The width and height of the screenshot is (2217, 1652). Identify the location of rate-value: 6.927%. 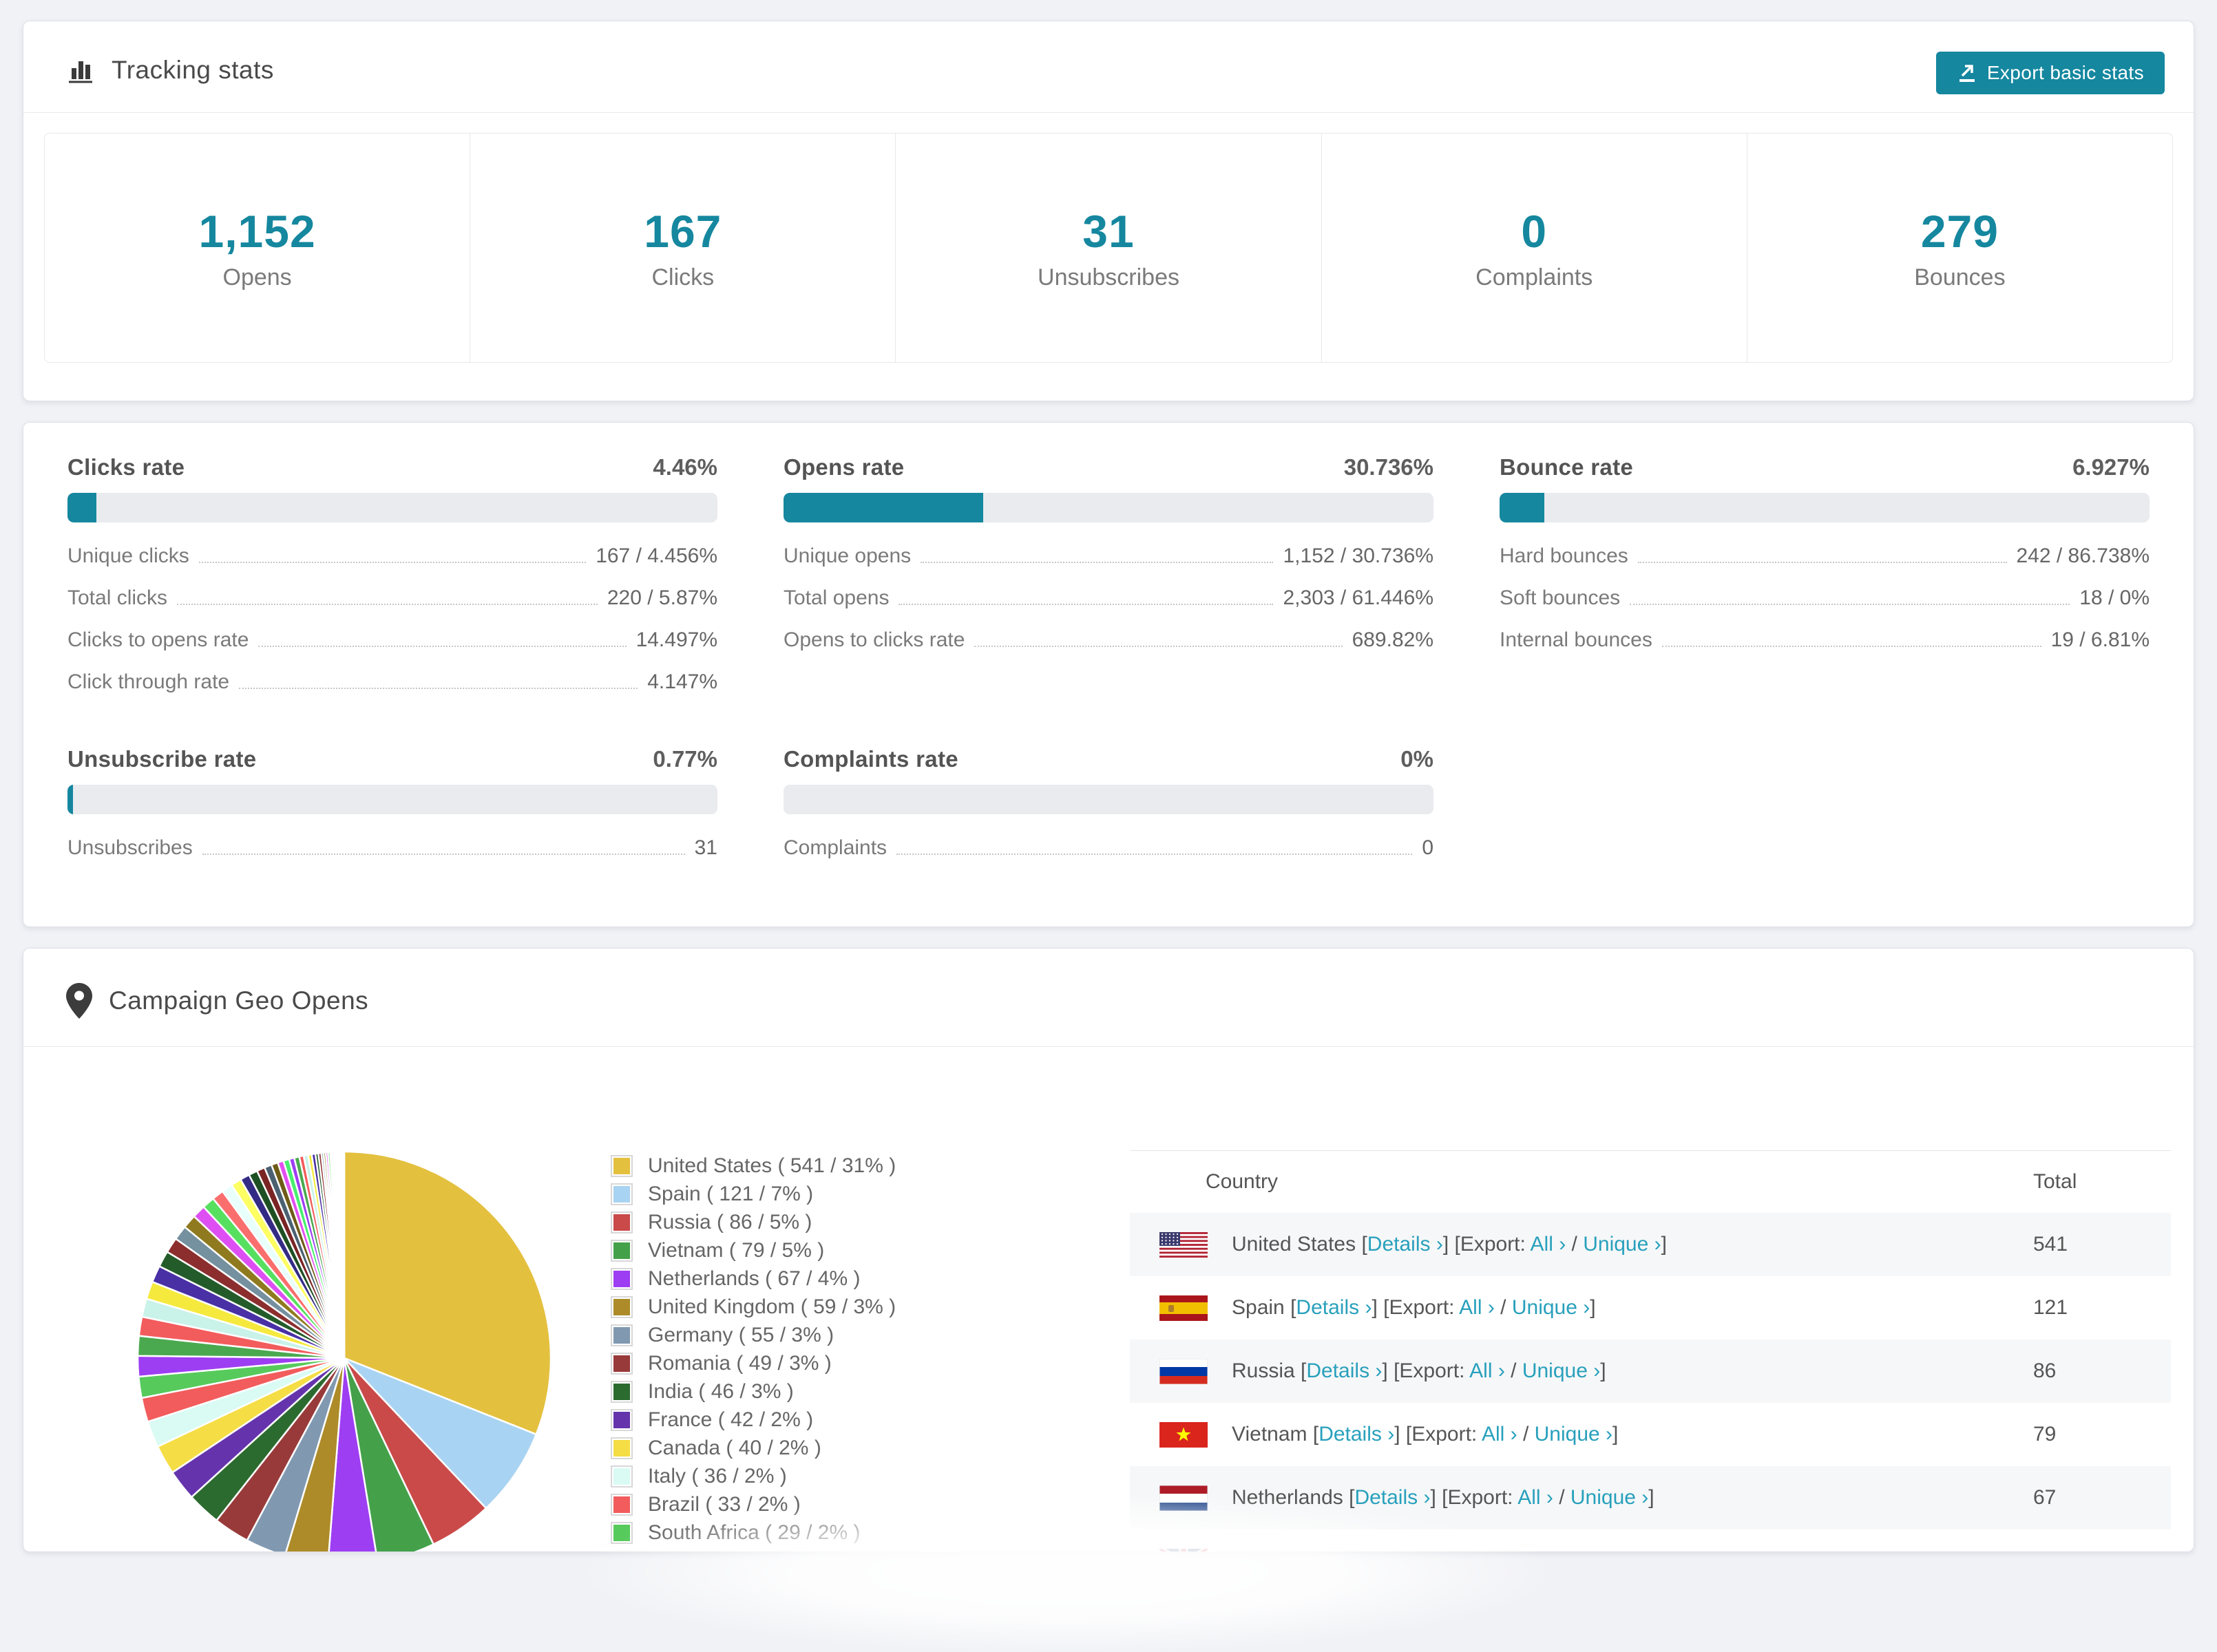
(2111, 467).